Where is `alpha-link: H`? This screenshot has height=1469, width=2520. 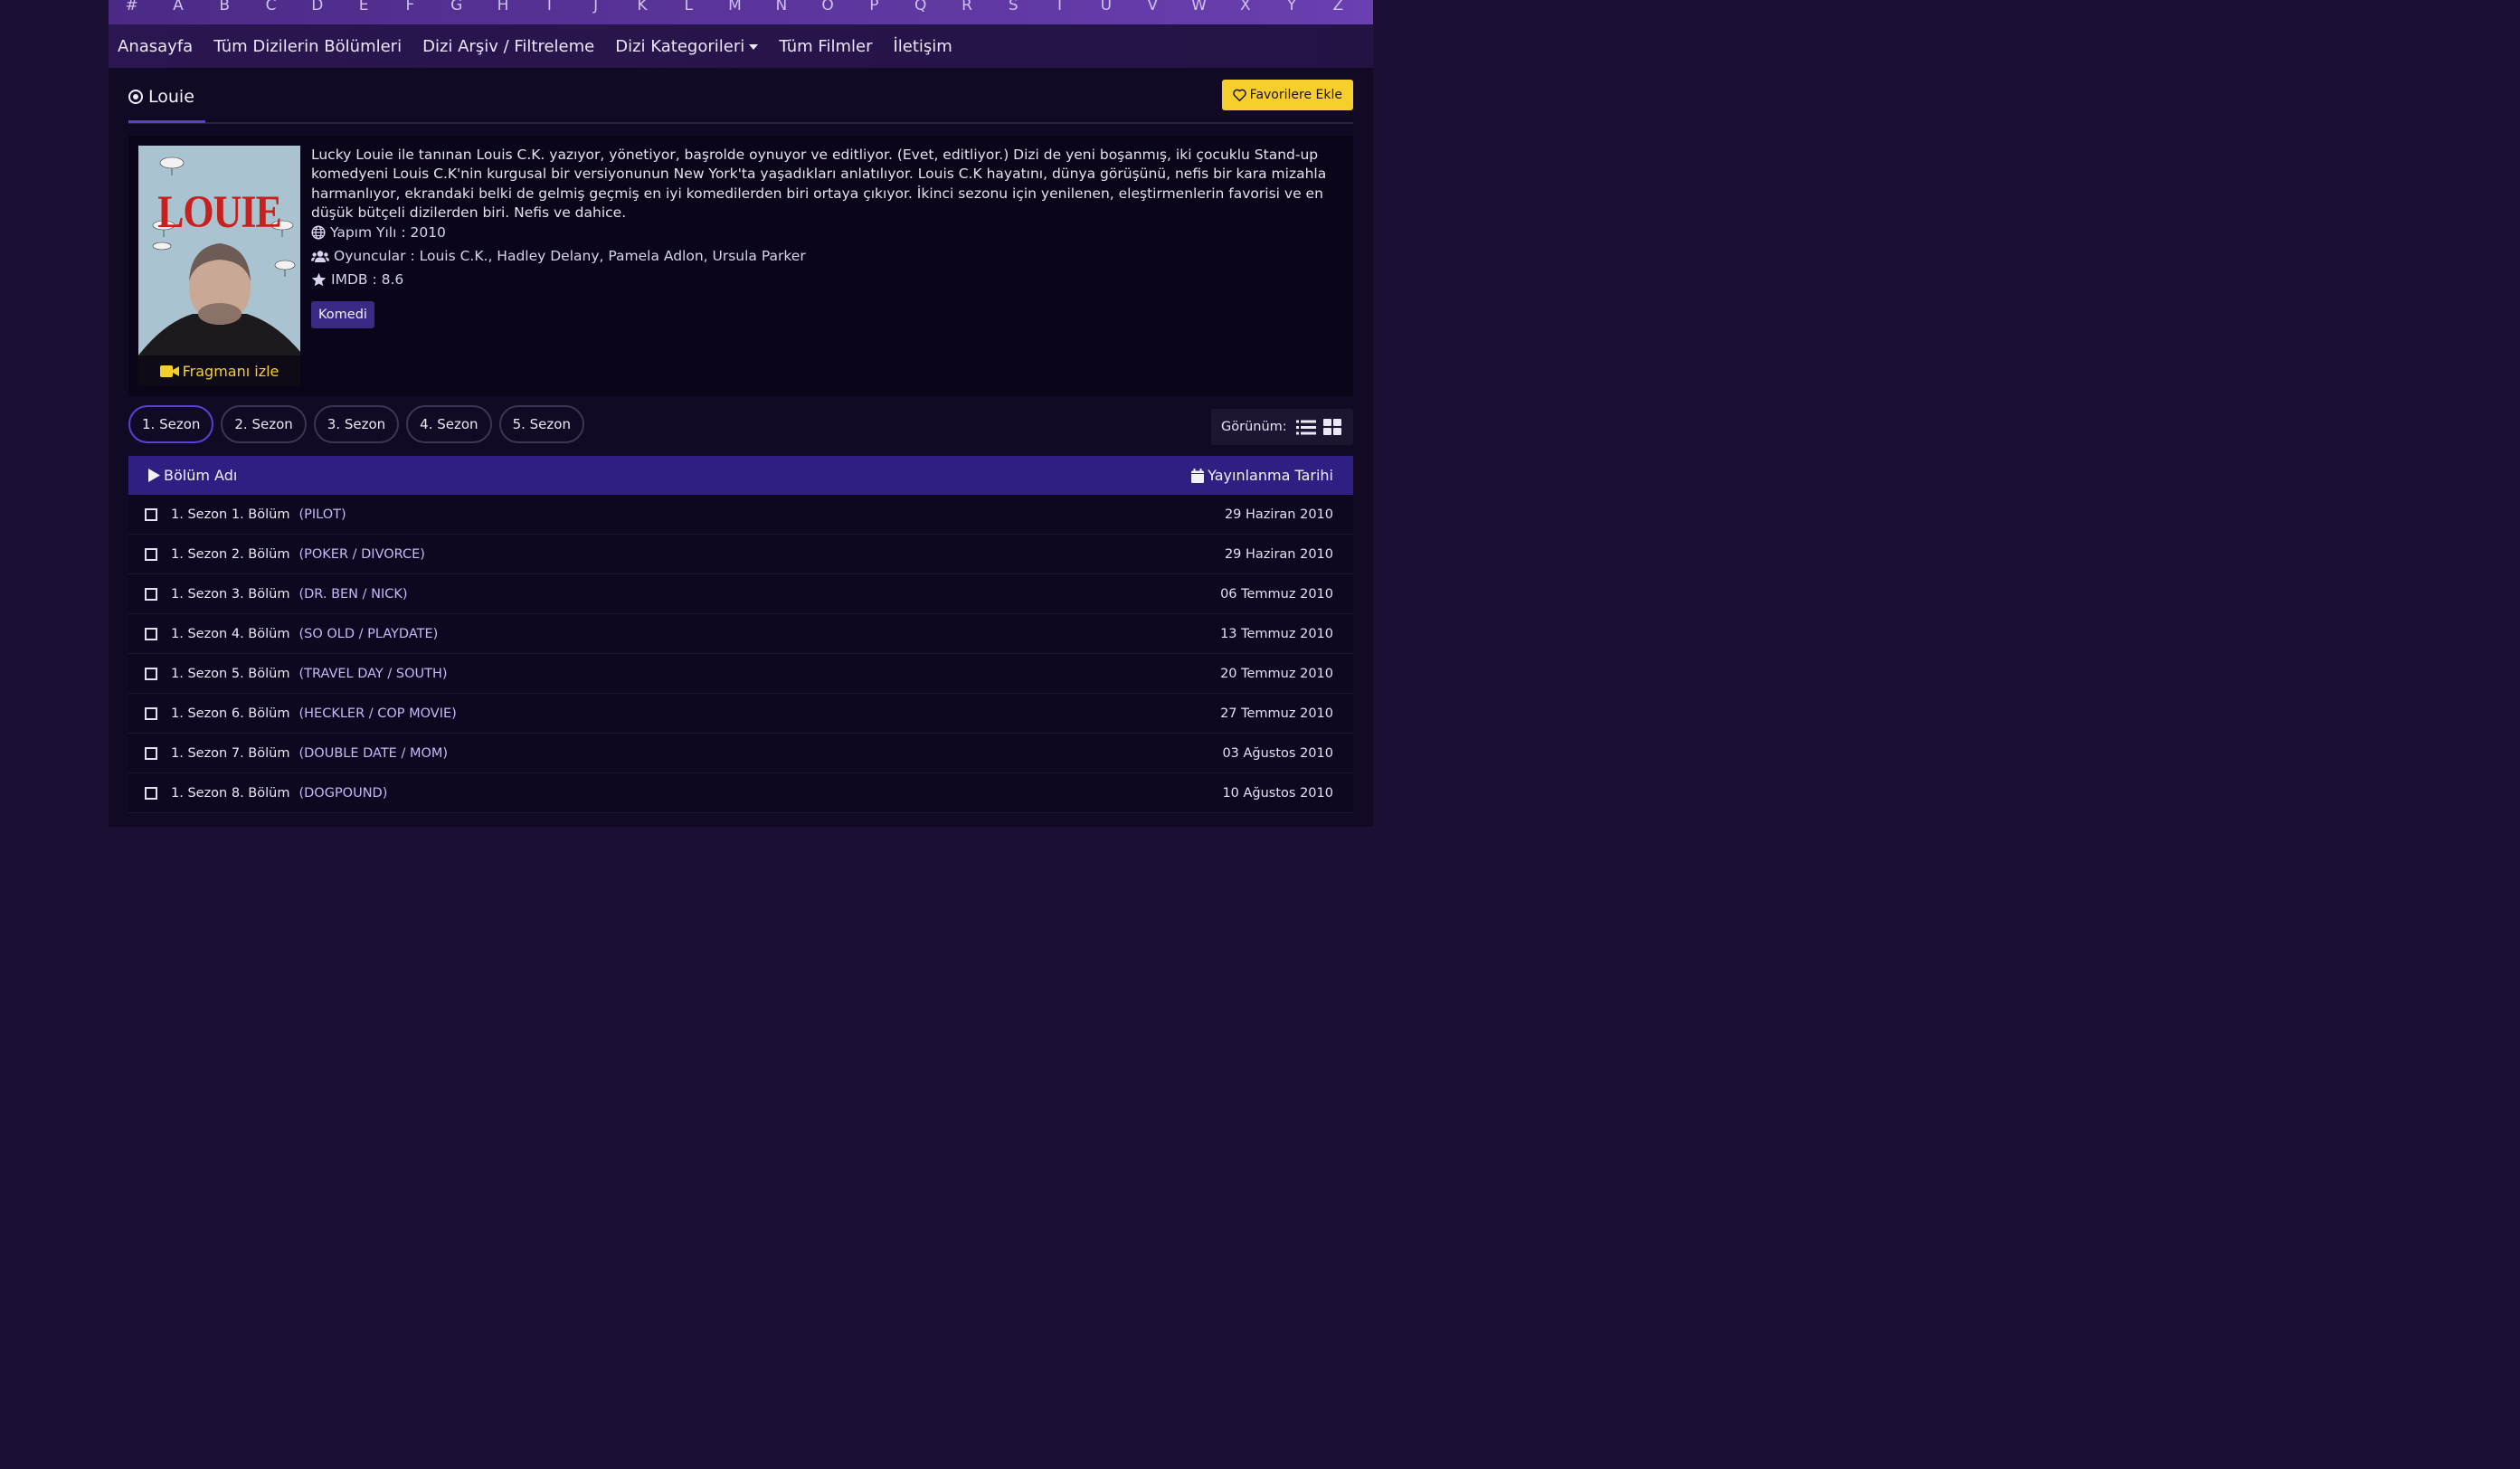 alpha-link: H is located at coordinates (503, 7).